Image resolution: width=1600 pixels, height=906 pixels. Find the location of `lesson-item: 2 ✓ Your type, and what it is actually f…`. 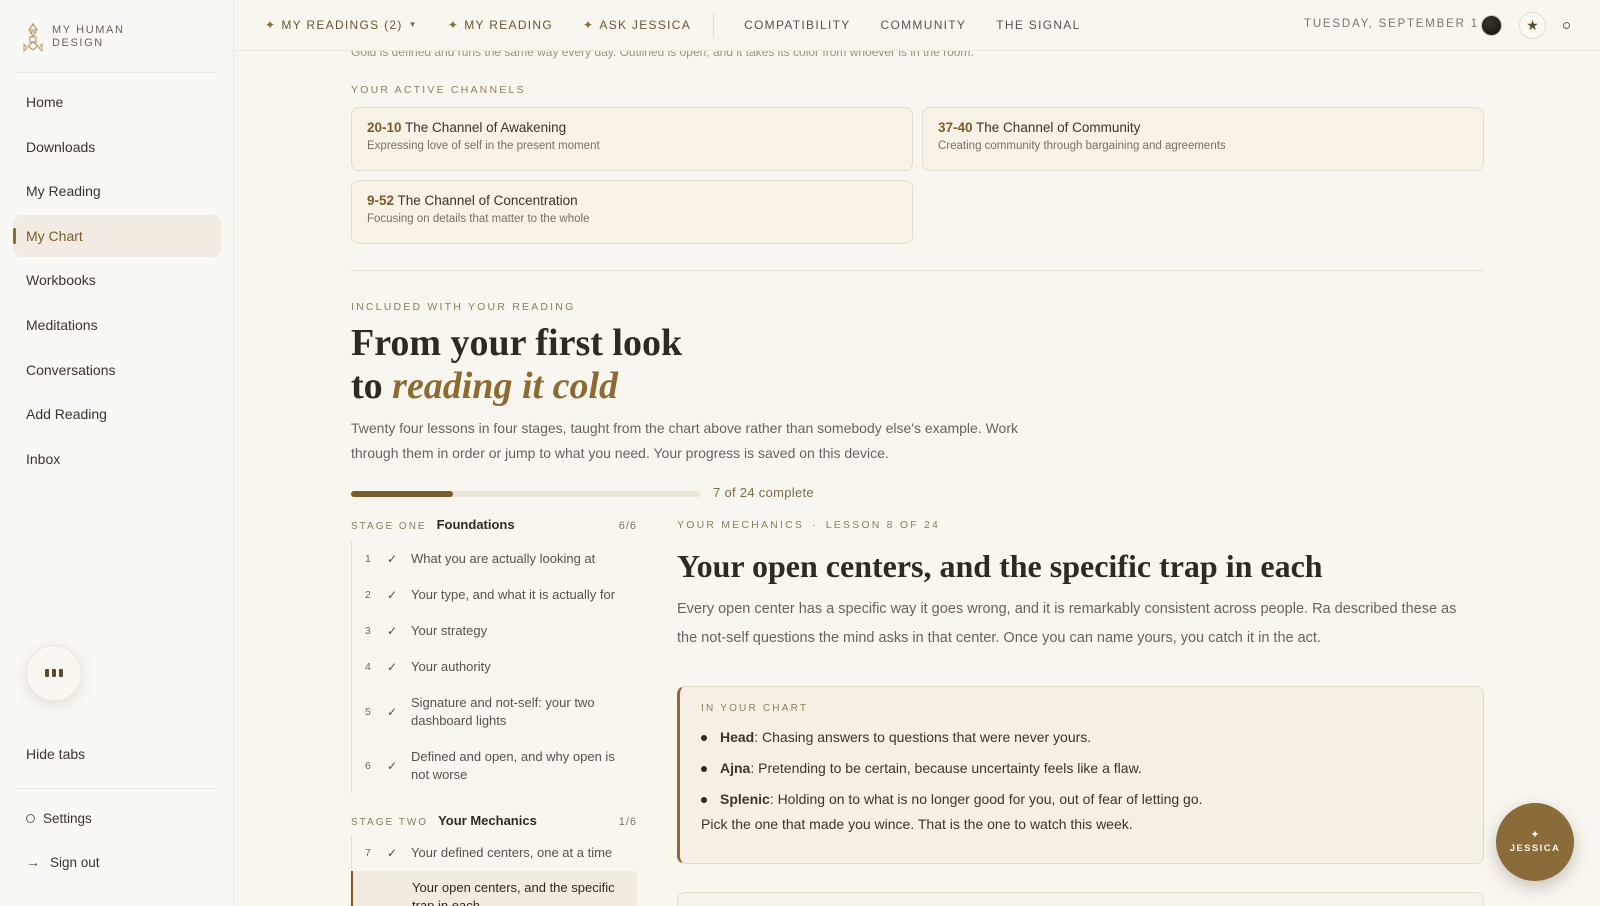

lesson-item: 2 ✓ Your type, and what it is actually f… is located at coordinates (494, 595).